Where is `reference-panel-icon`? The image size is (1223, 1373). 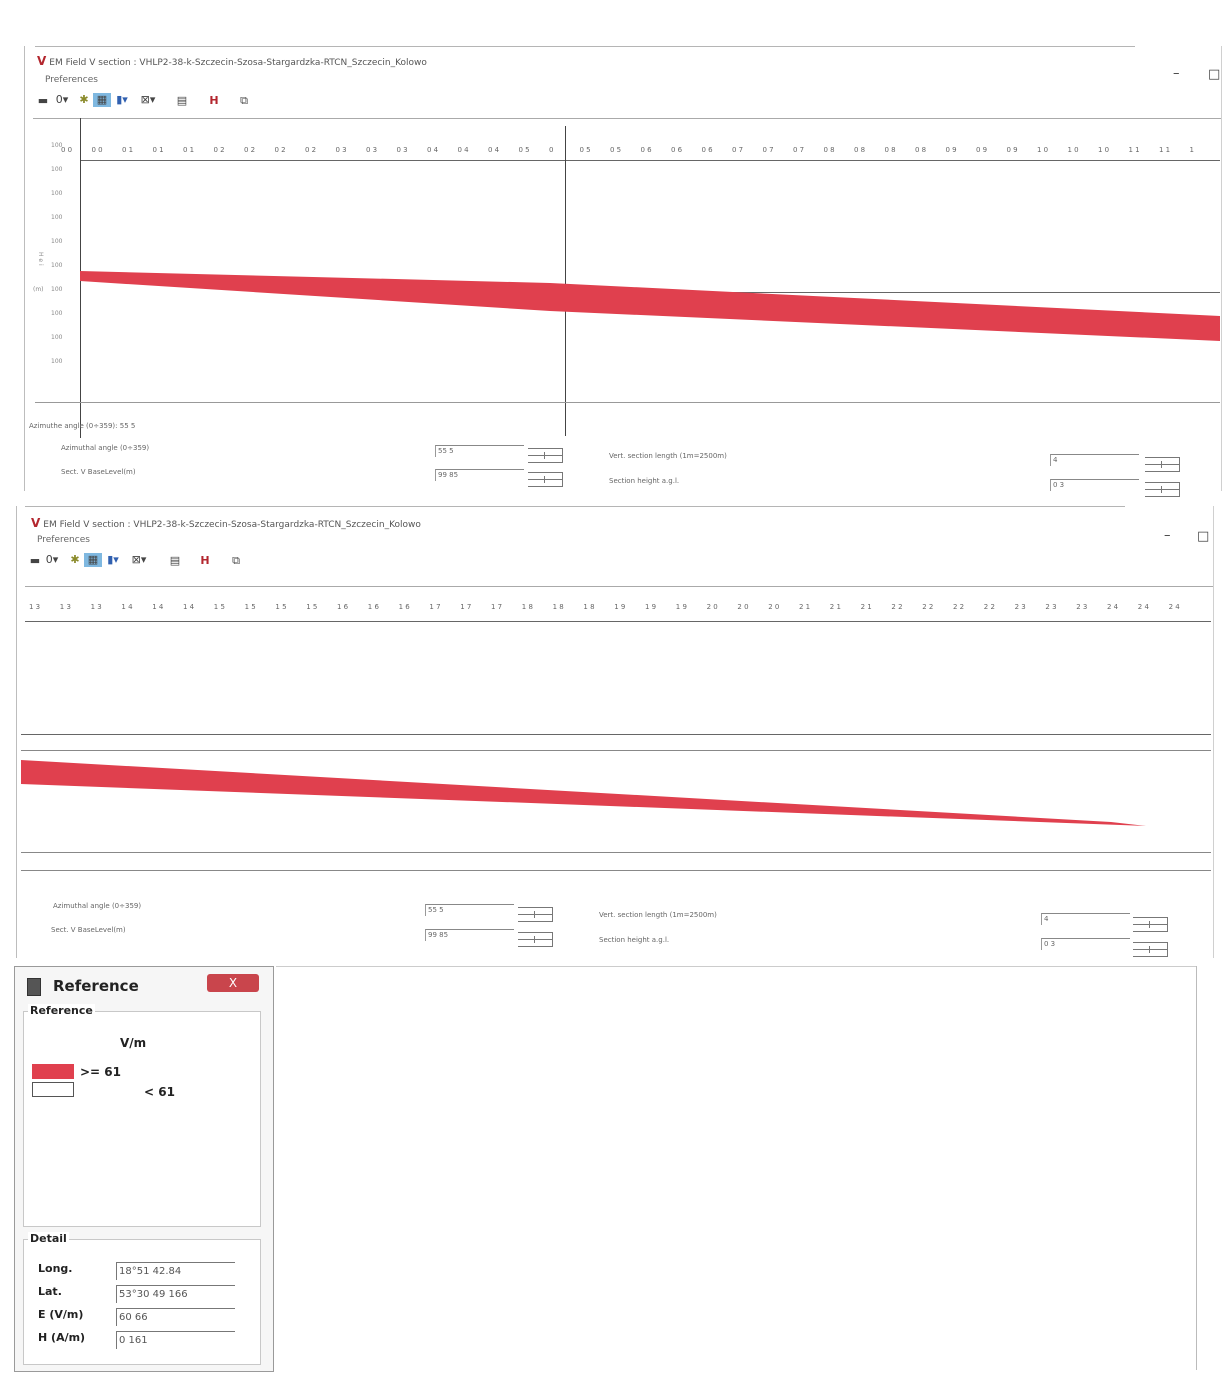
reference-panel-icon is located at coordinates (34, 987).